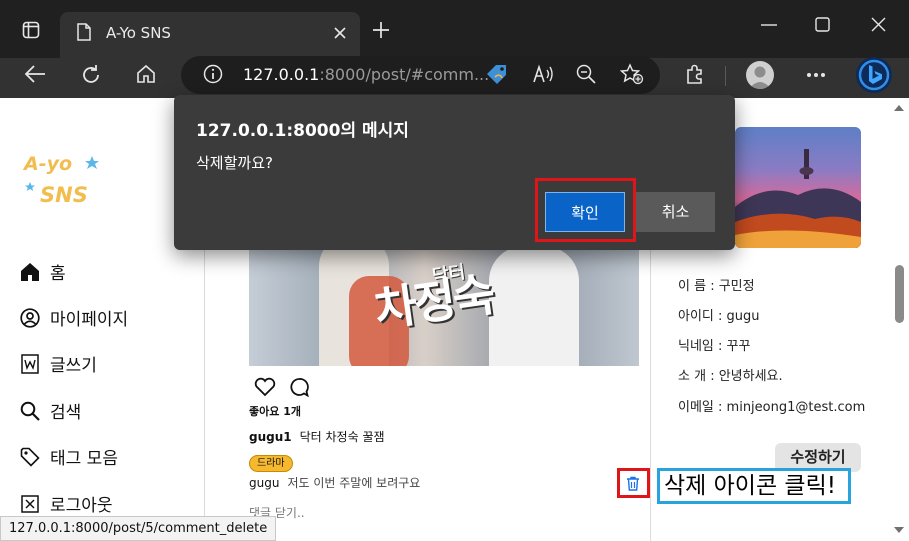  Describe the element at coordinates (265, 387) in the screenshot. I see `heart-icon` at that location.